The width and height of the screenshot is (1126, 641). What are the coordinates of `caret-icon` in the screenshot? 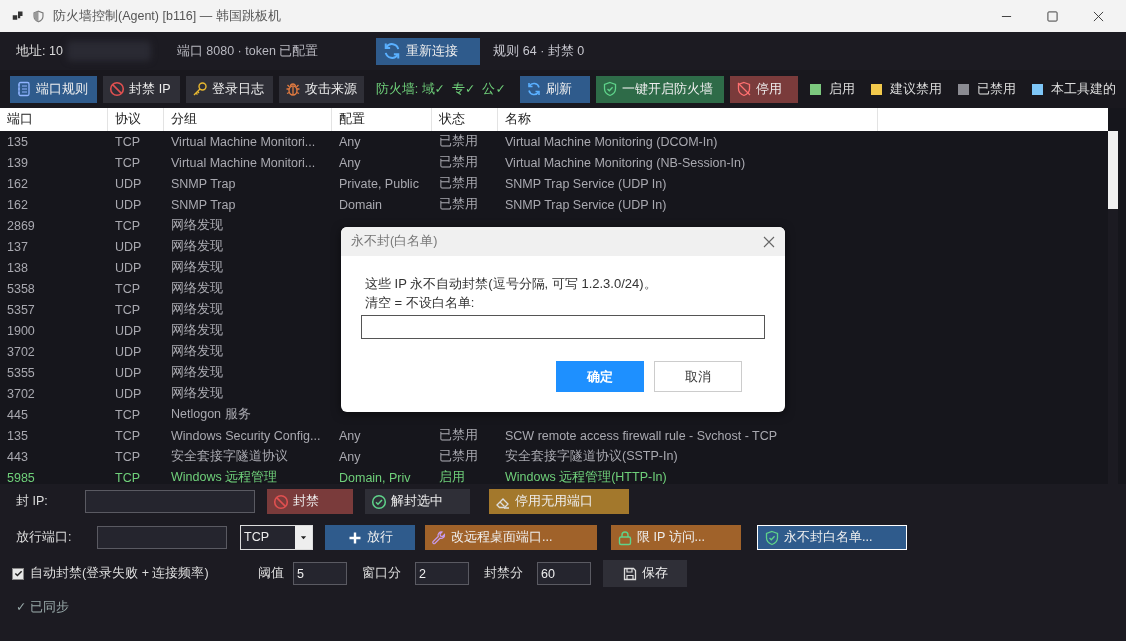 It's located at (303, 537).